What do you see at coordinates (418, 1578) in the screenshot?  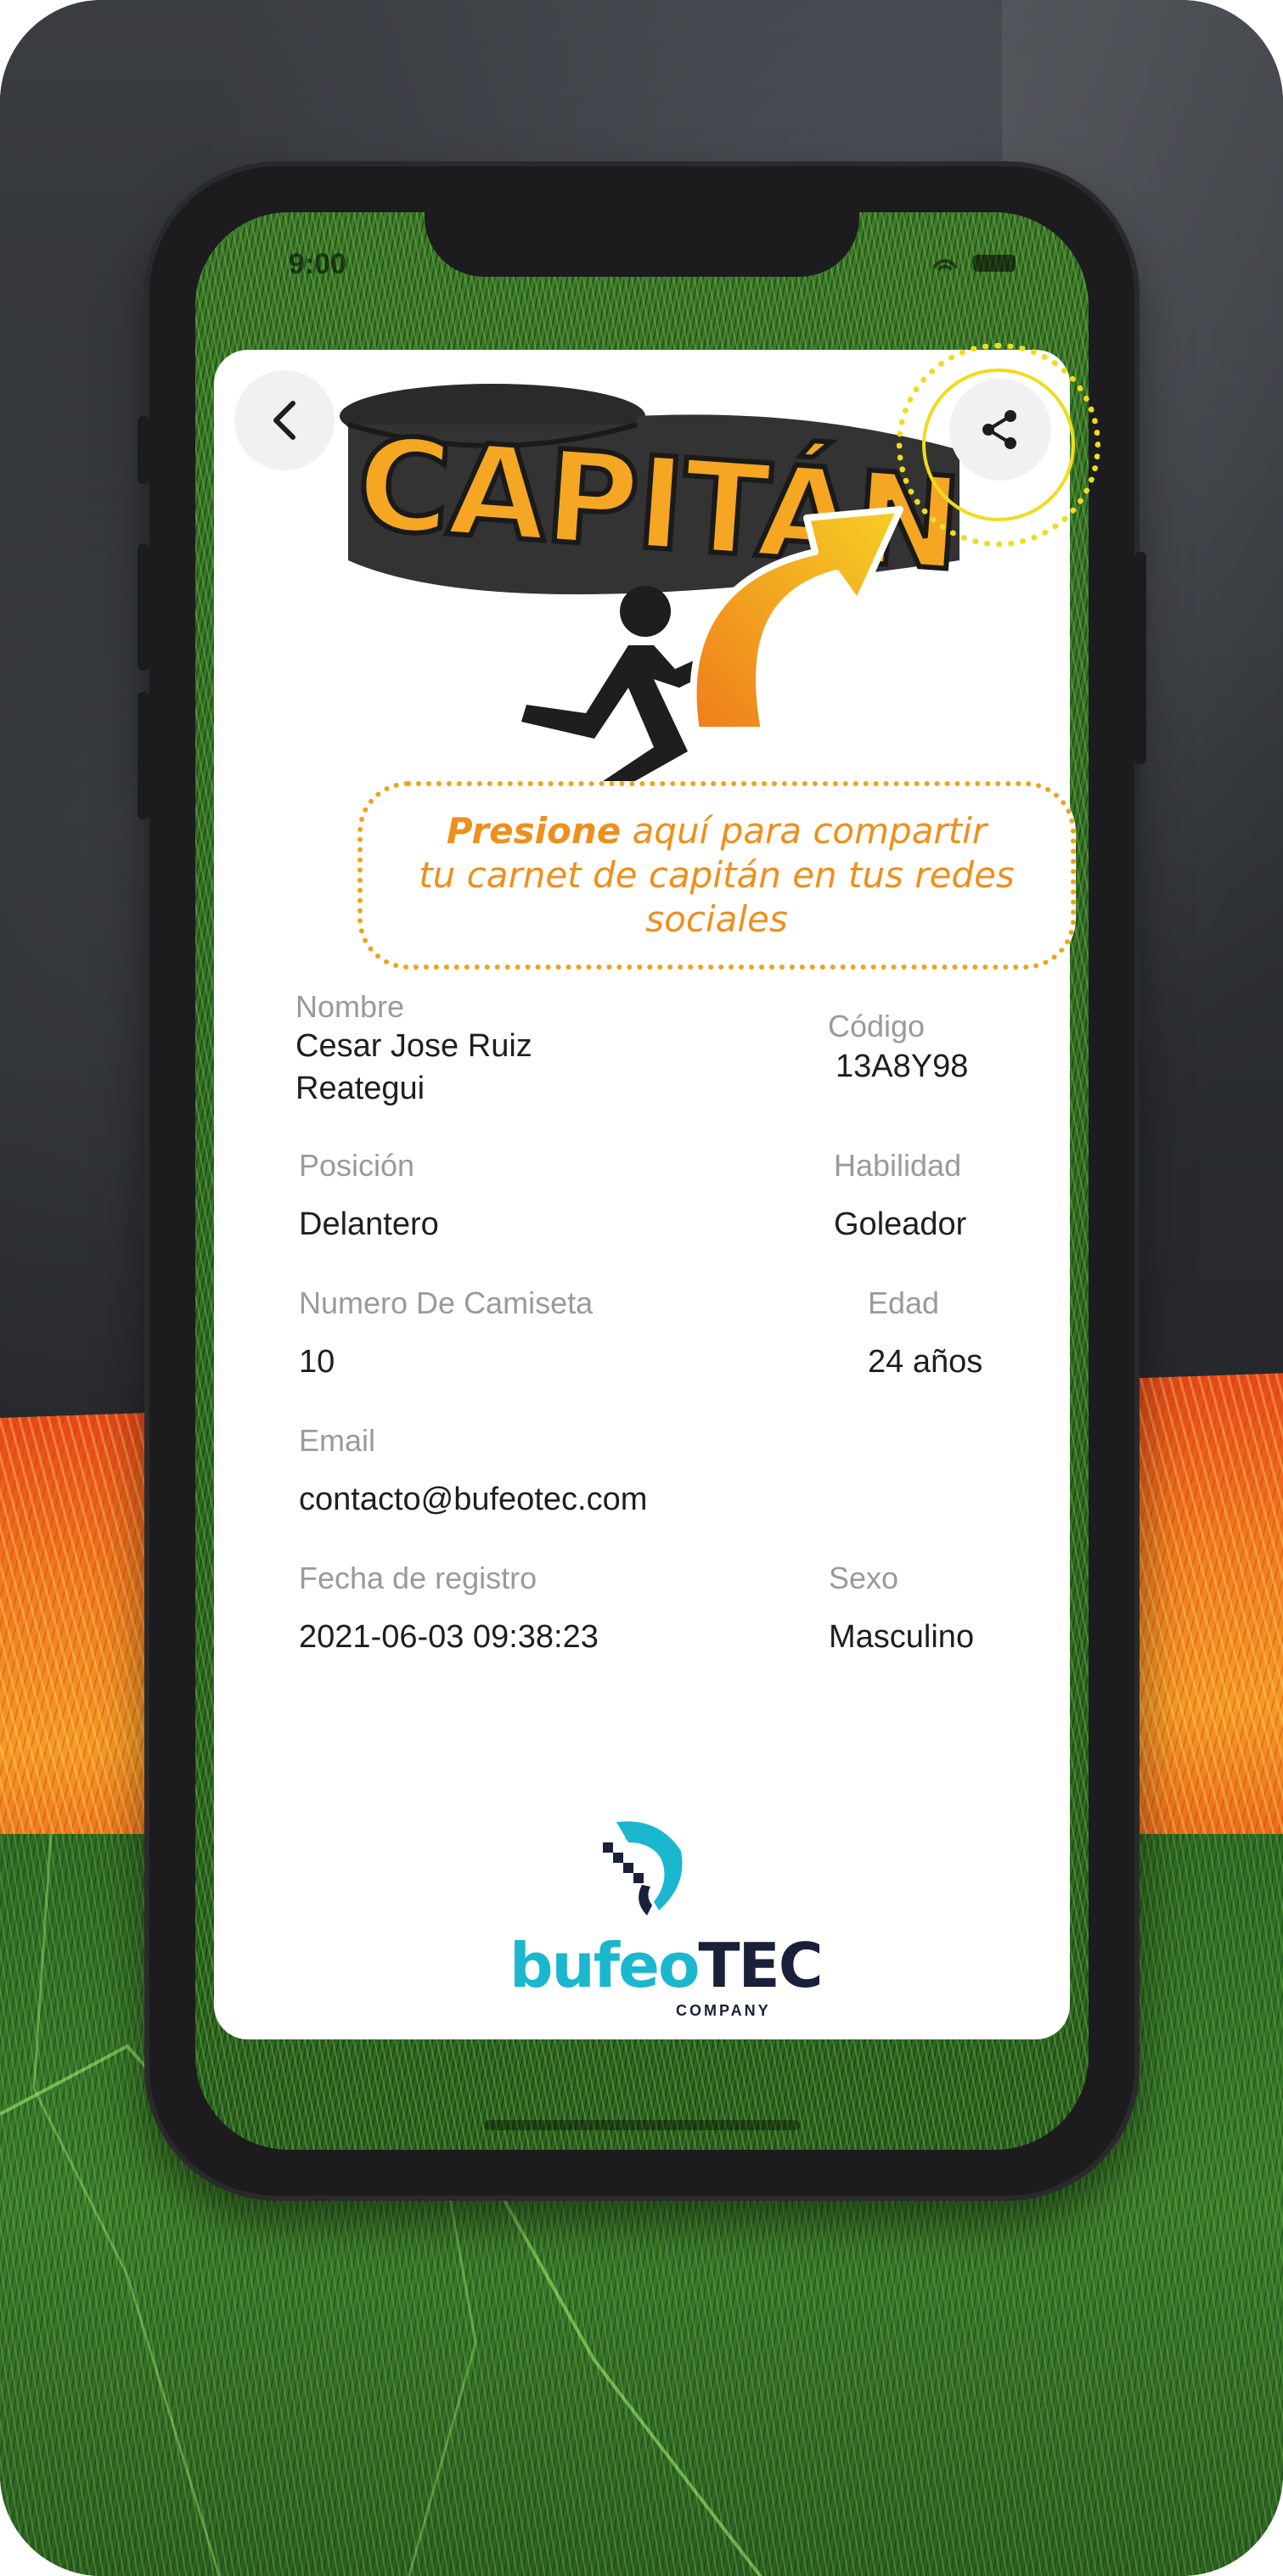 I see `registro-label: Fecha de registro` at bounding box center [418, 1578].